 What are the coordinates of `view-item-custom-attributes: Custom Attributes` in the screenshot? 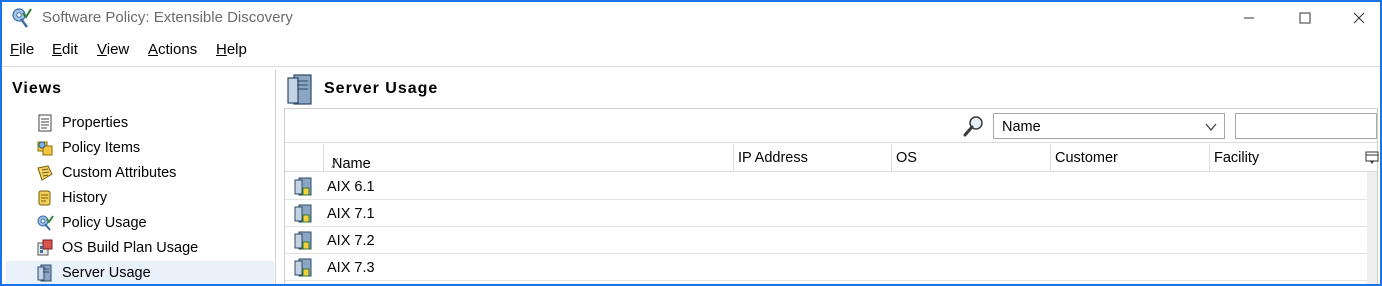 It's located at (140, 173).